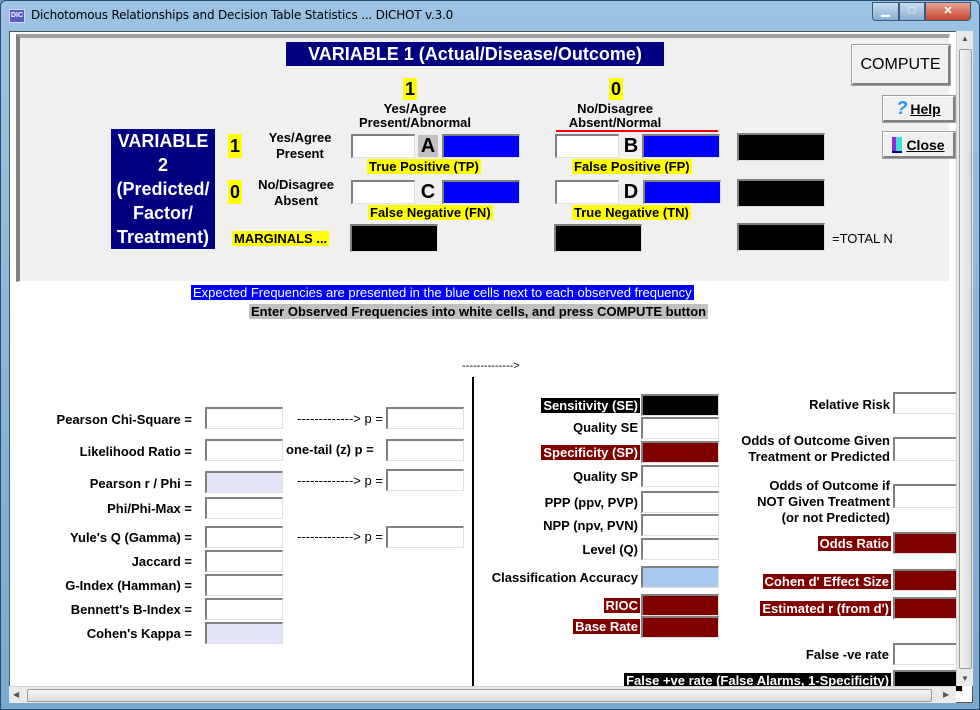 The height and width of the screenshot is (710, 980). I want to click on cell-b-observed-input, so click(587, 146).